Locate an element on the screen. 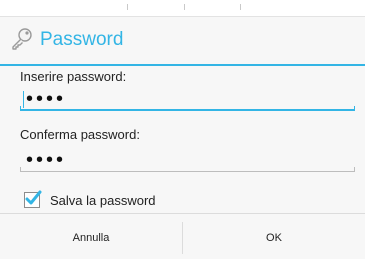  password-field: •••• is located at coordinates (187, 100).